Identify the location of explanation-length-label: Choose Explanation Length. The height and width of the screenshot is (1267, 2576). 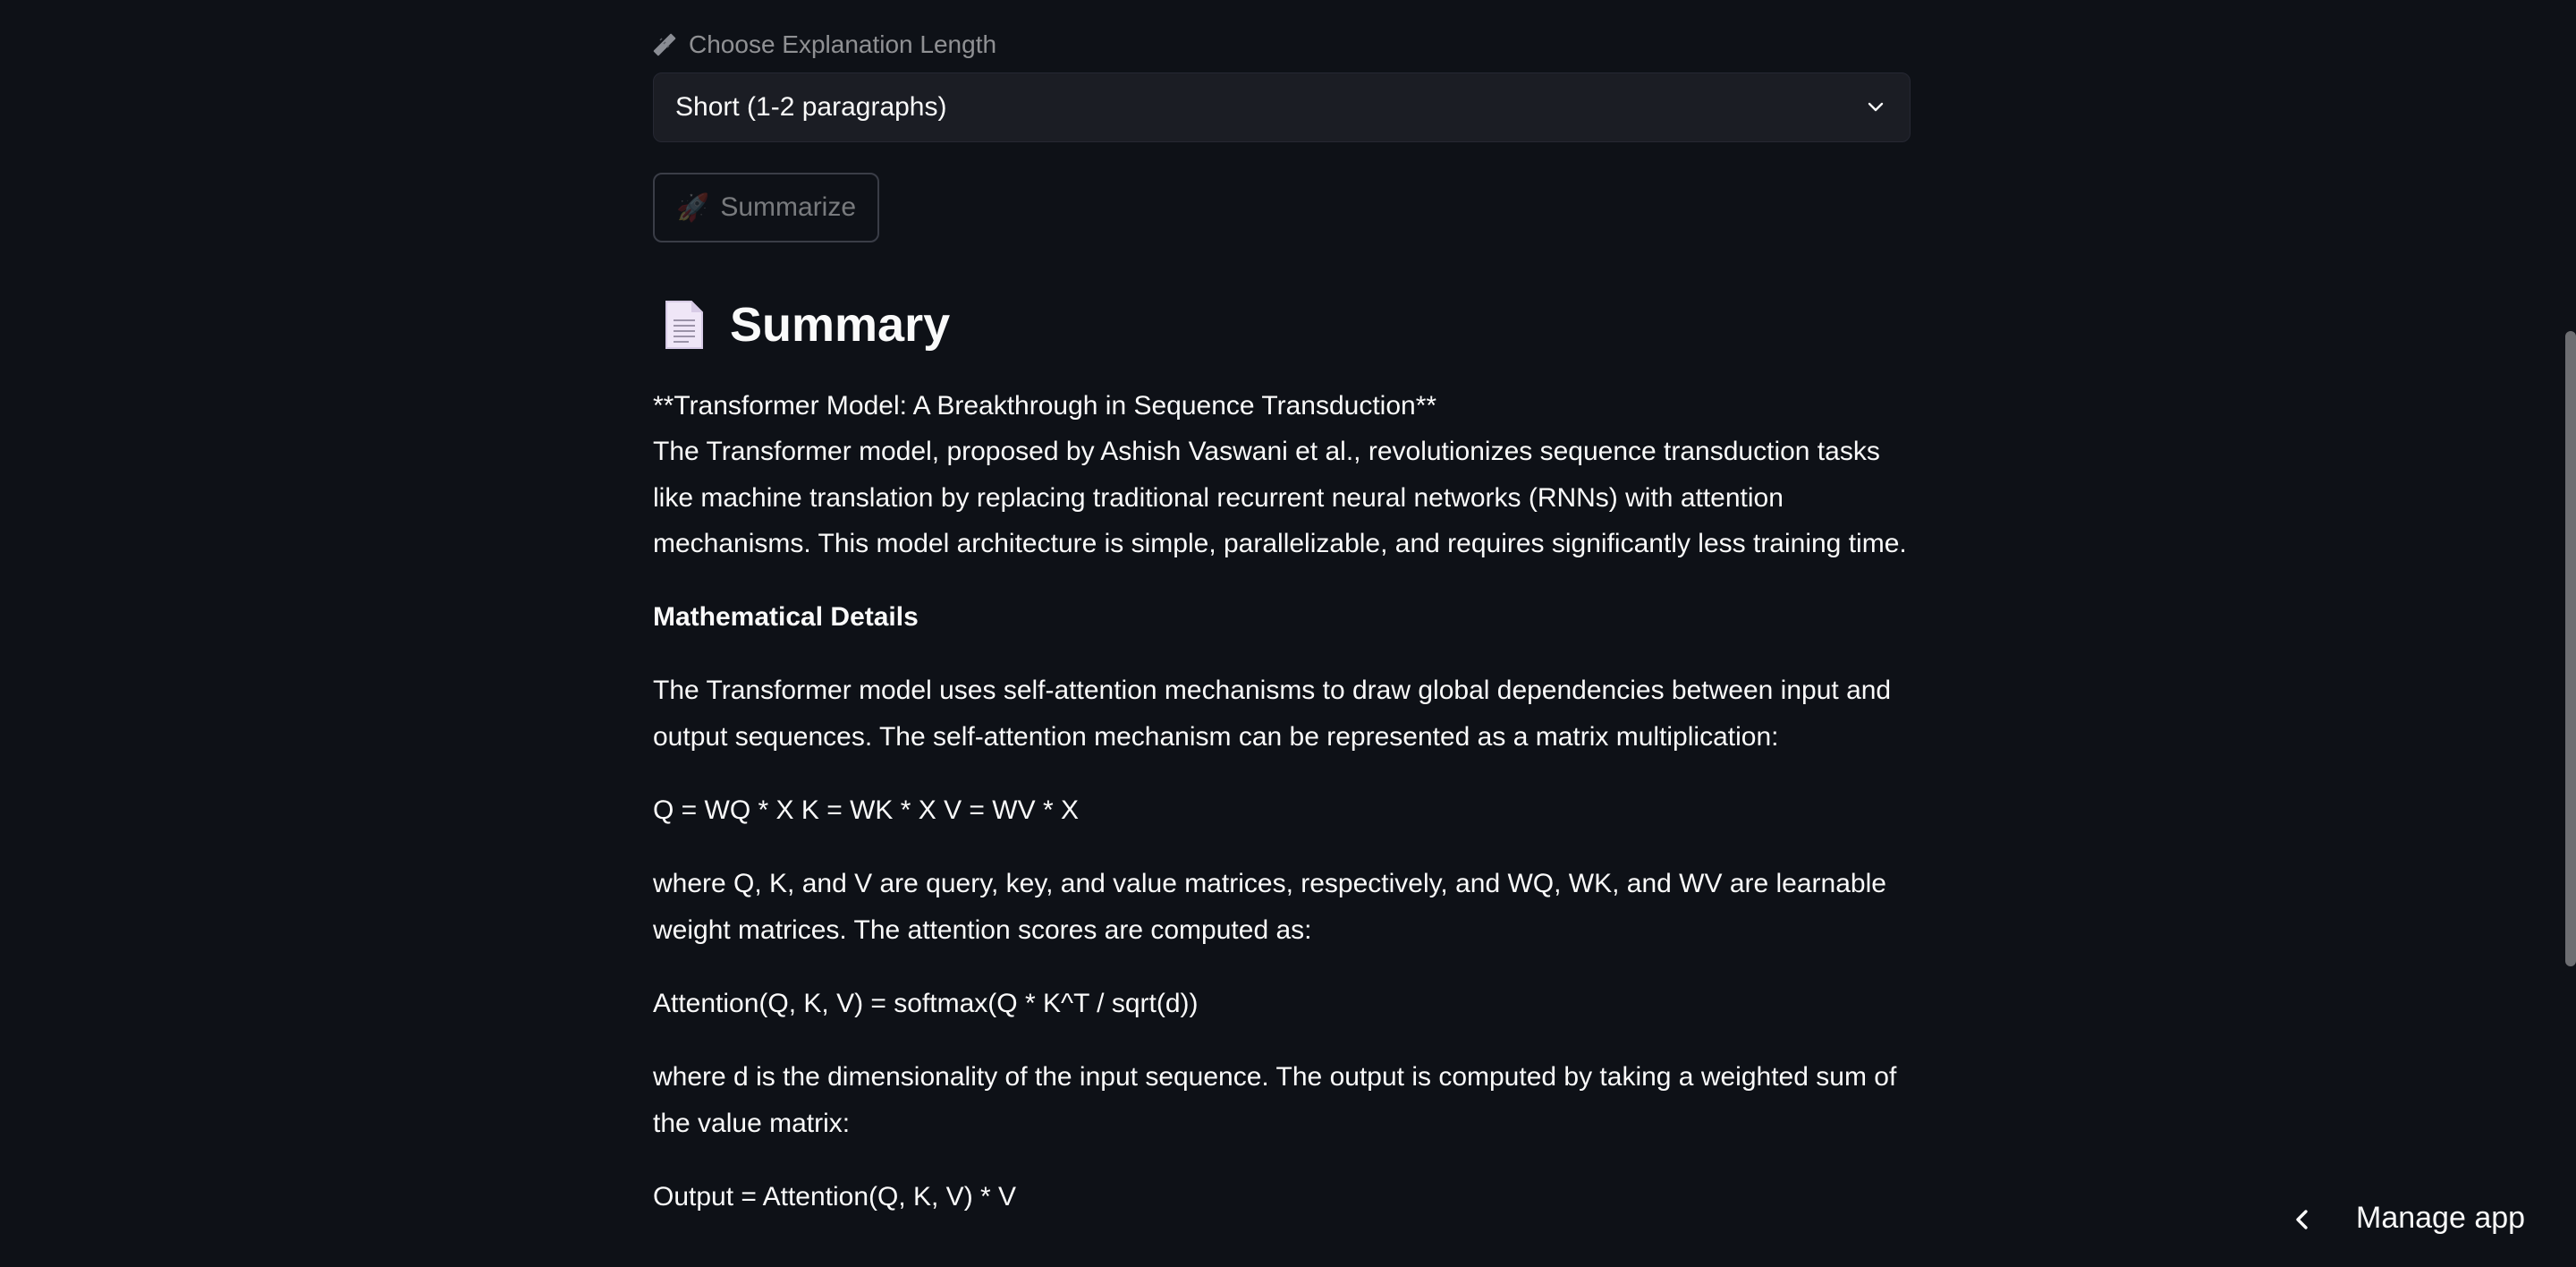
(824, 45).